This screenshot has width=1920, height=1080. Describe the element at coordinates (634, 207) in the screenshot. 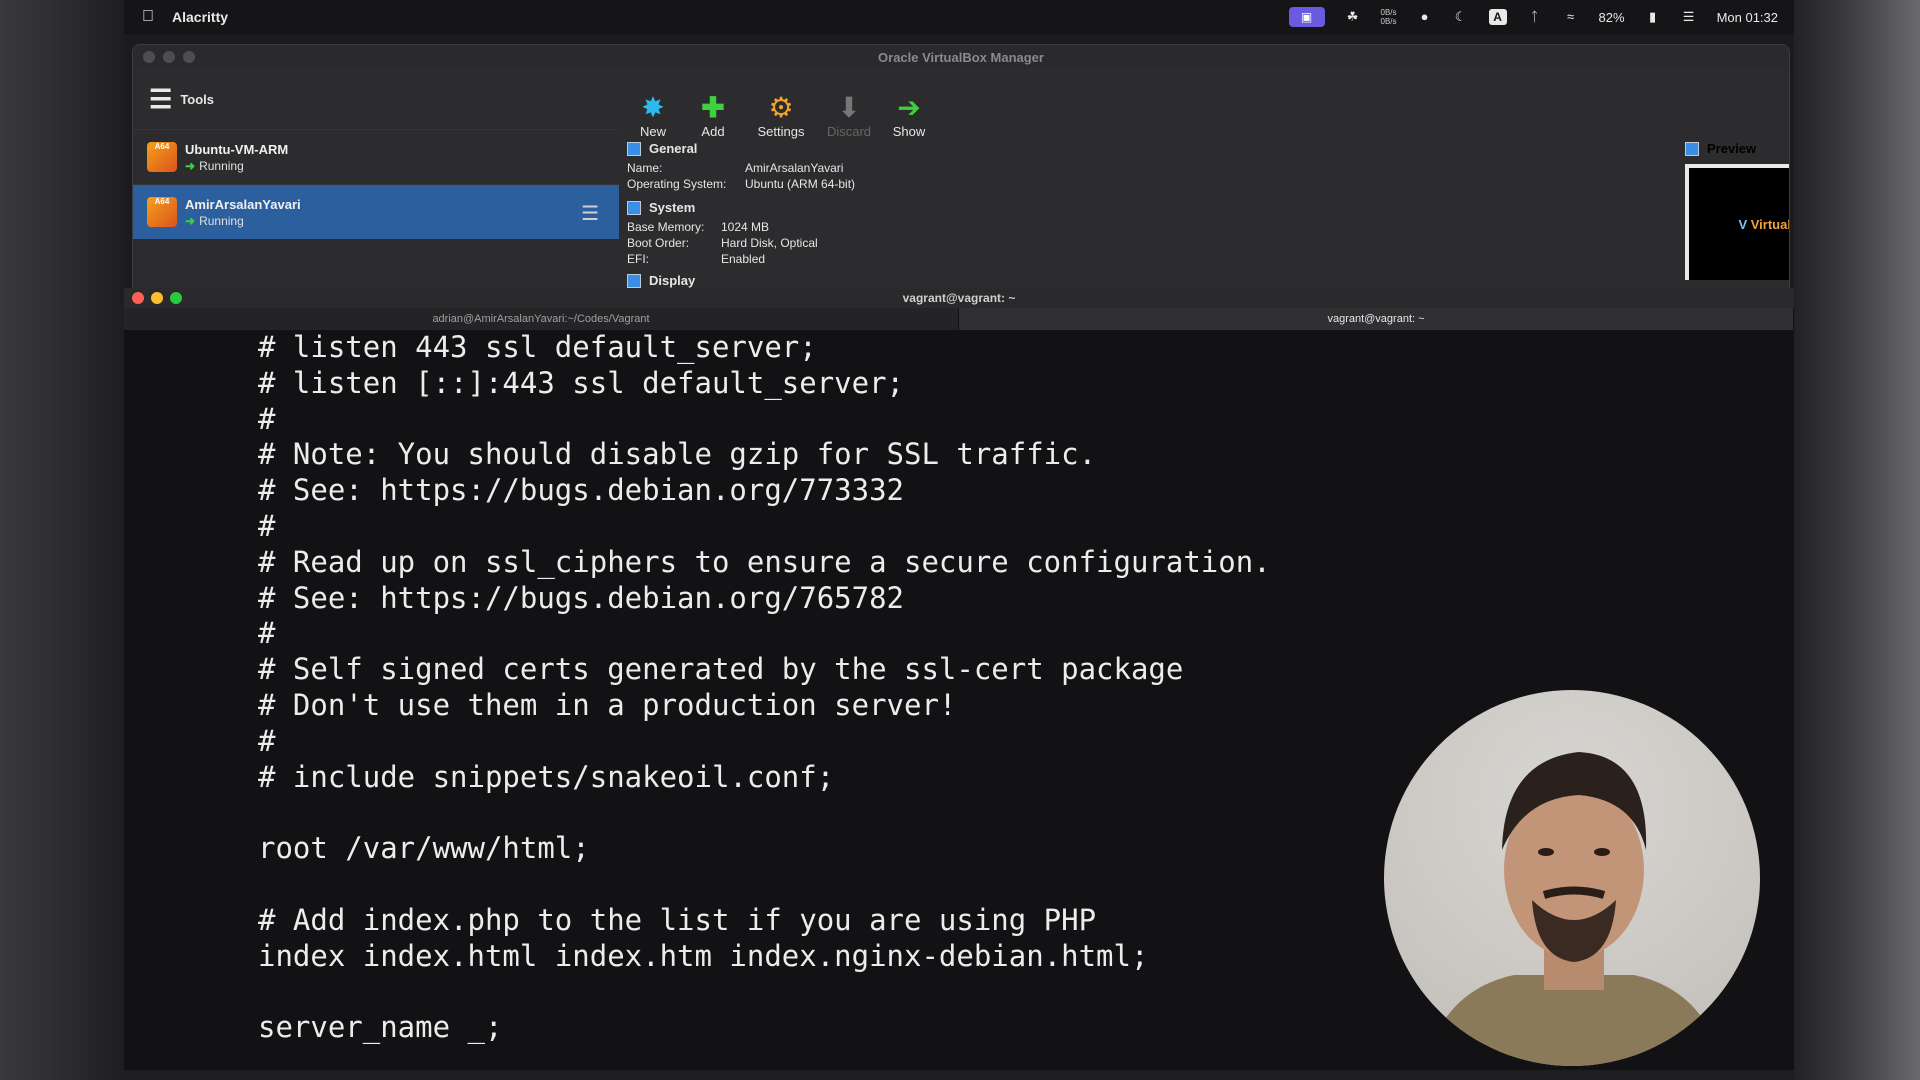

I see `system-section-icon` at that location.